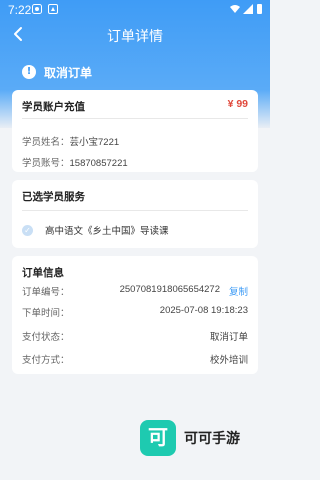 Image resolution: width=320 pixels, height=480 pixels. What do you see at coordinates (135, 10) in the screenshot?
I see `status-bar: 7:22` at bounding box center [135, 10].